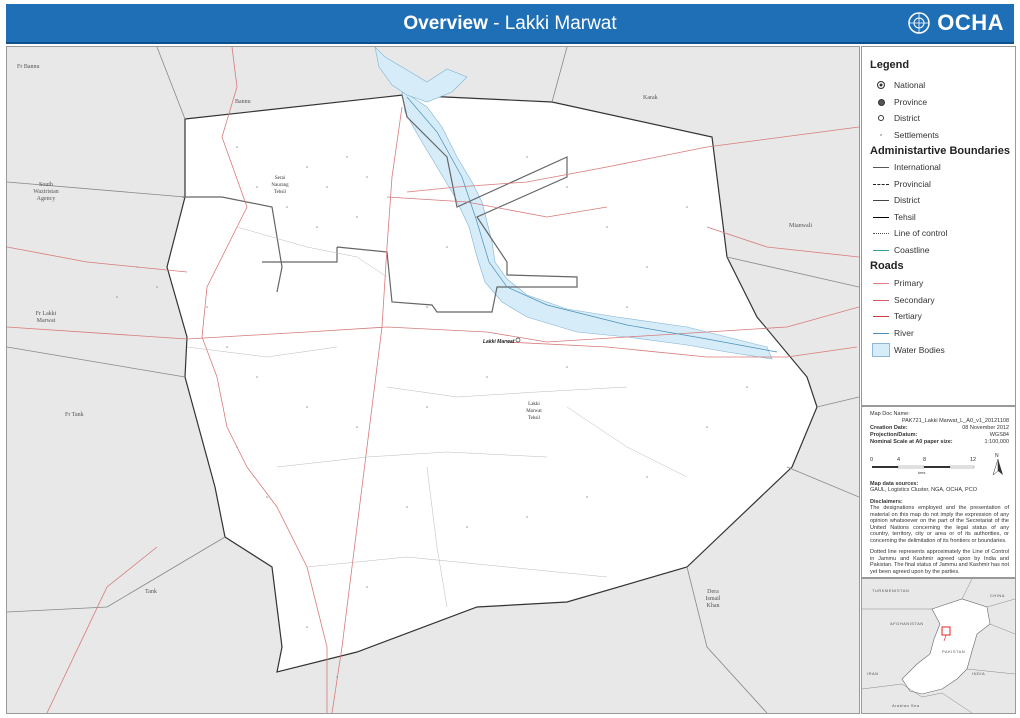  What do you see at coordinates (908, 316) in the screenshot?
I see `legend-label-tertiary: Tertiary` at bounding box center [908, 316].